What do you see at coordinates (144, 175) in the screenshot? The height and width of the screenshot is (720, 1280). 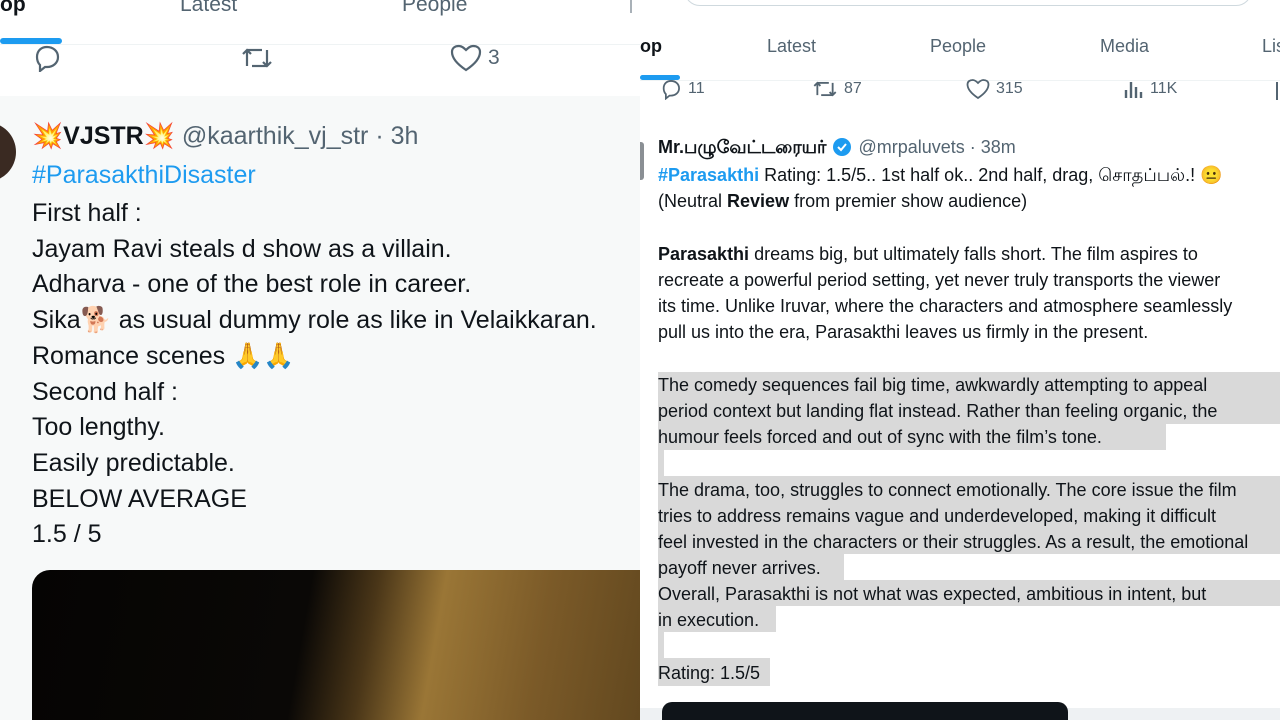 I see `hashtag-link: #ParasakthiDisaster` at bounding box center [144, 175].